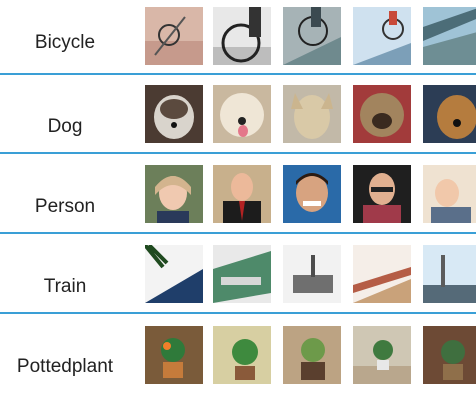  I want to click on category-label: Train, so click(65, 286).